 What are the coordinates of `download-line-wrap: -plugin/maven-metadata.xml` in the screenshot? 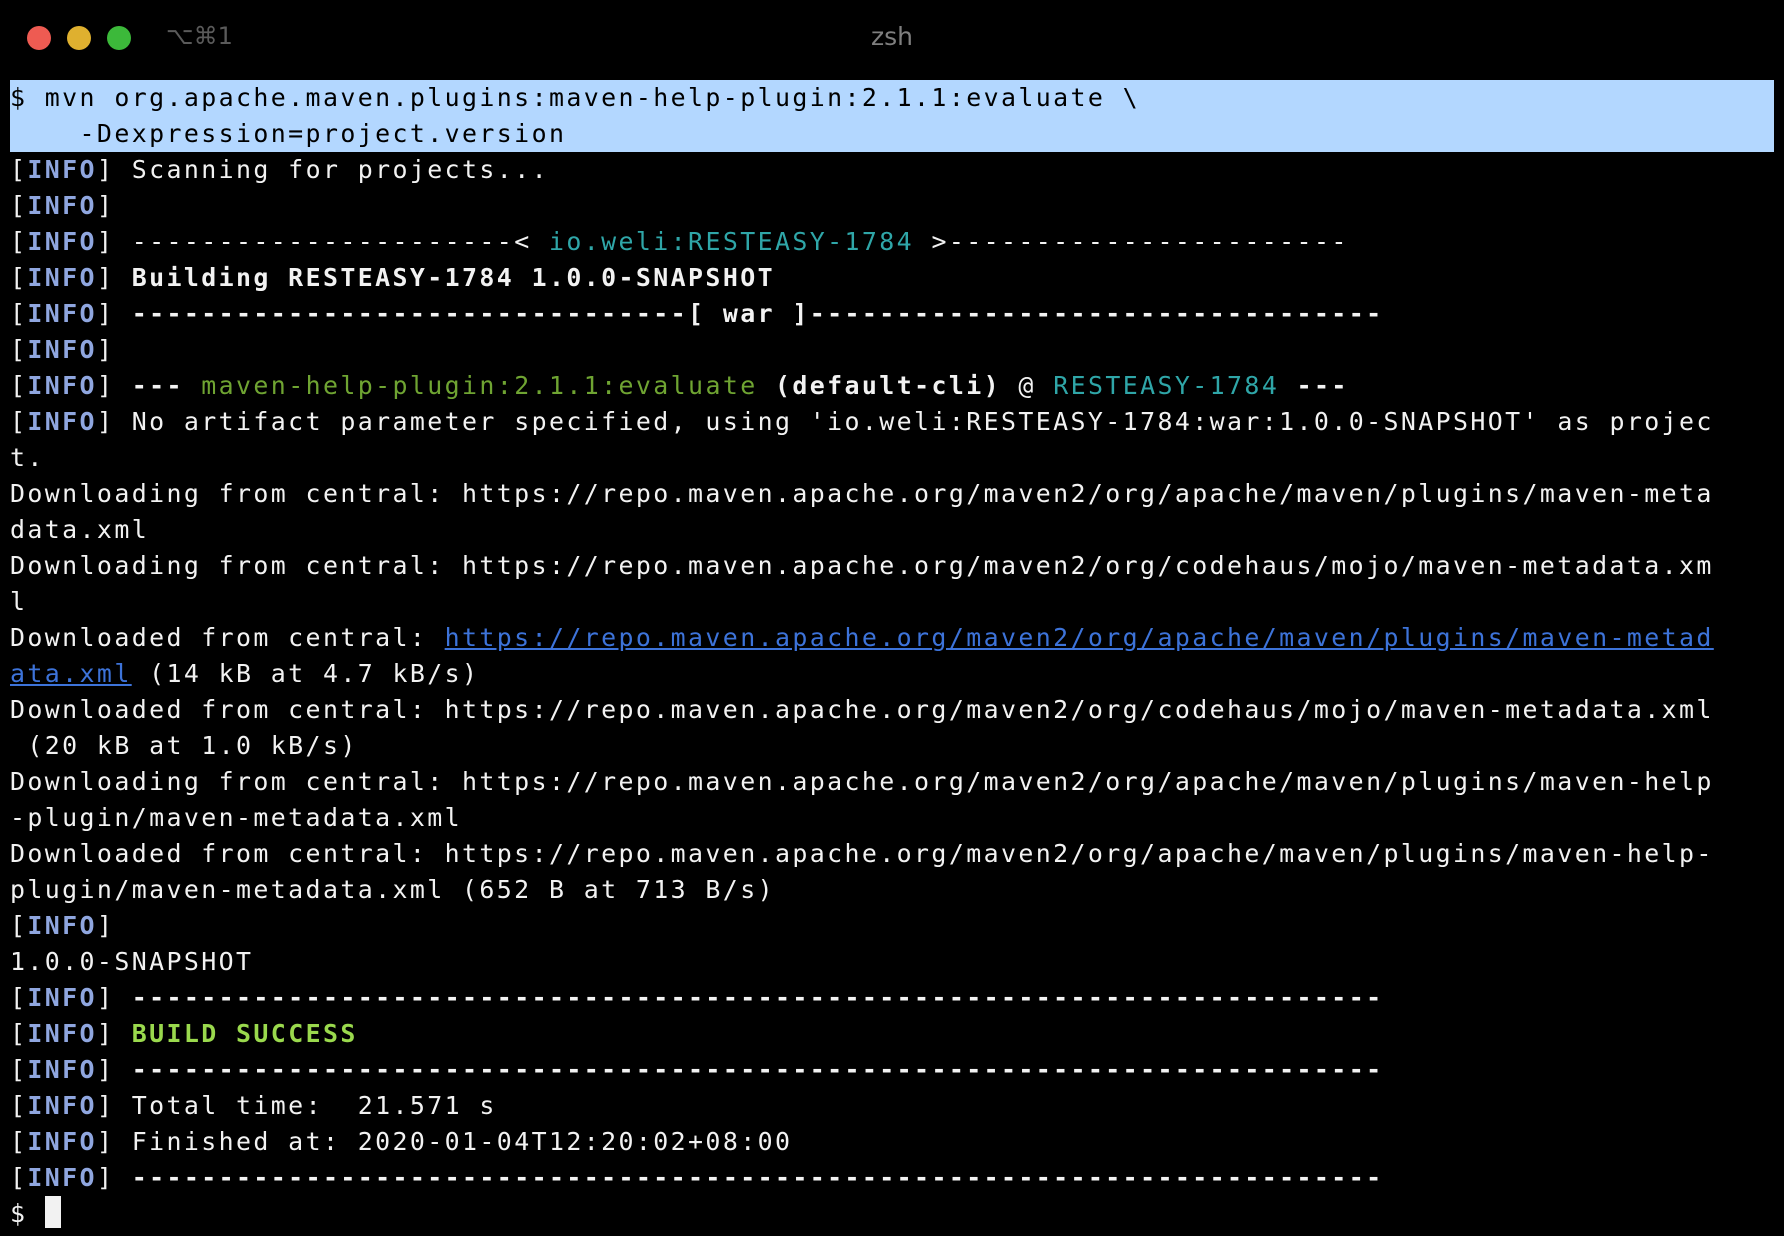 It's located at (236, 817).